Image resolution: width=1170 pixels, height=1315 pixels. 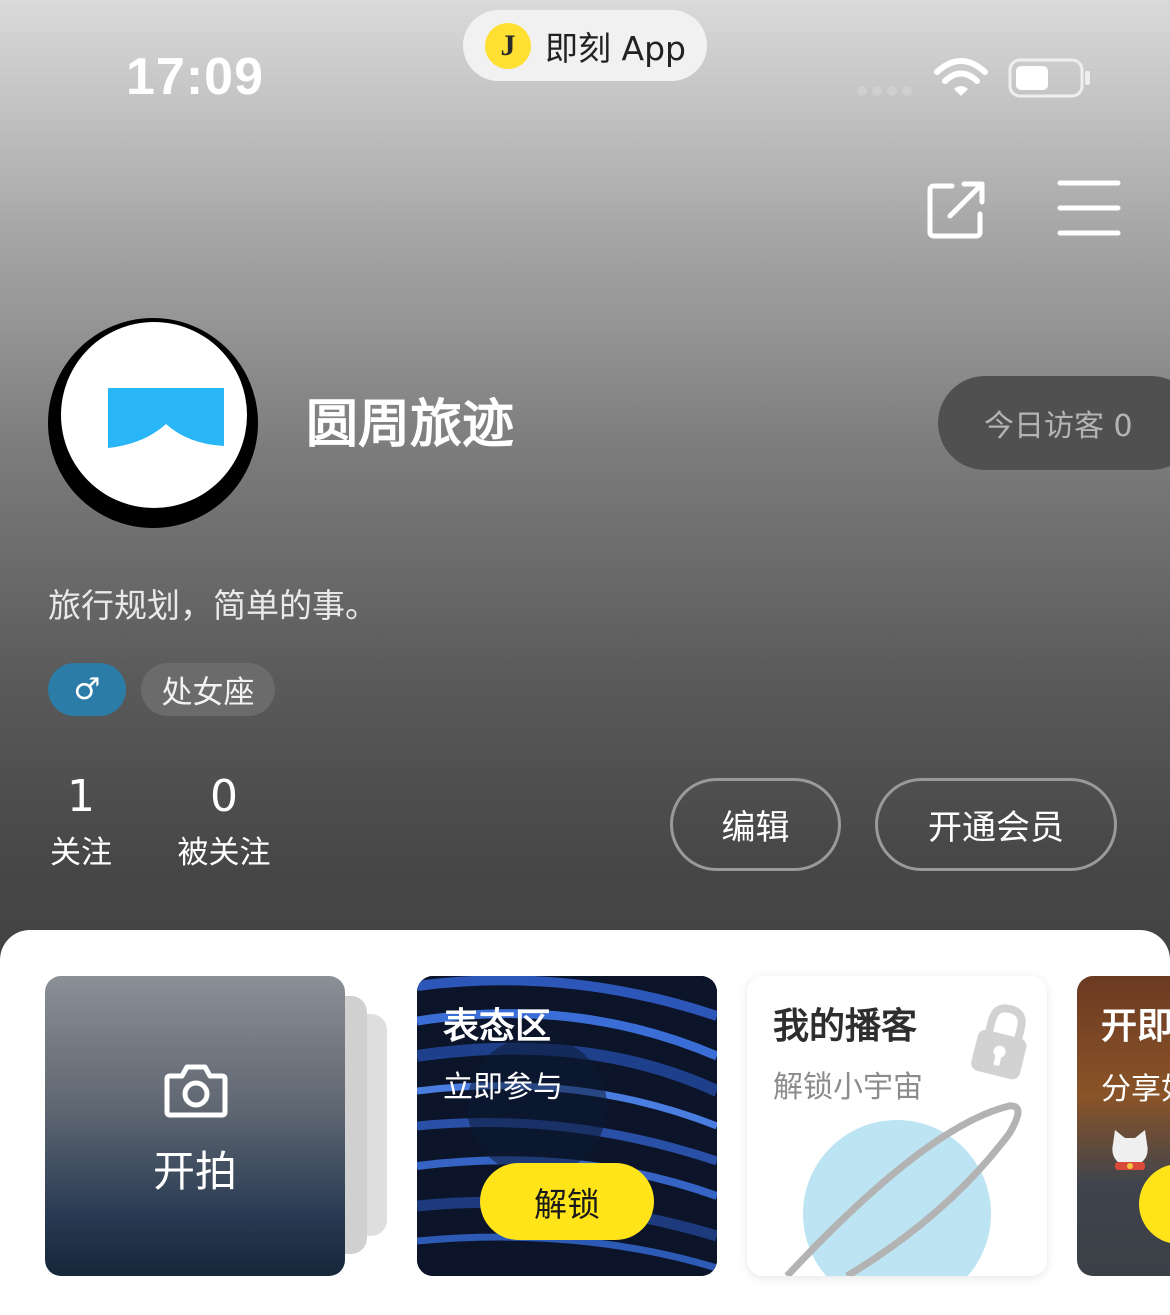 I want to click on shoot-label: 开拍, so click(x=194, y=1171).